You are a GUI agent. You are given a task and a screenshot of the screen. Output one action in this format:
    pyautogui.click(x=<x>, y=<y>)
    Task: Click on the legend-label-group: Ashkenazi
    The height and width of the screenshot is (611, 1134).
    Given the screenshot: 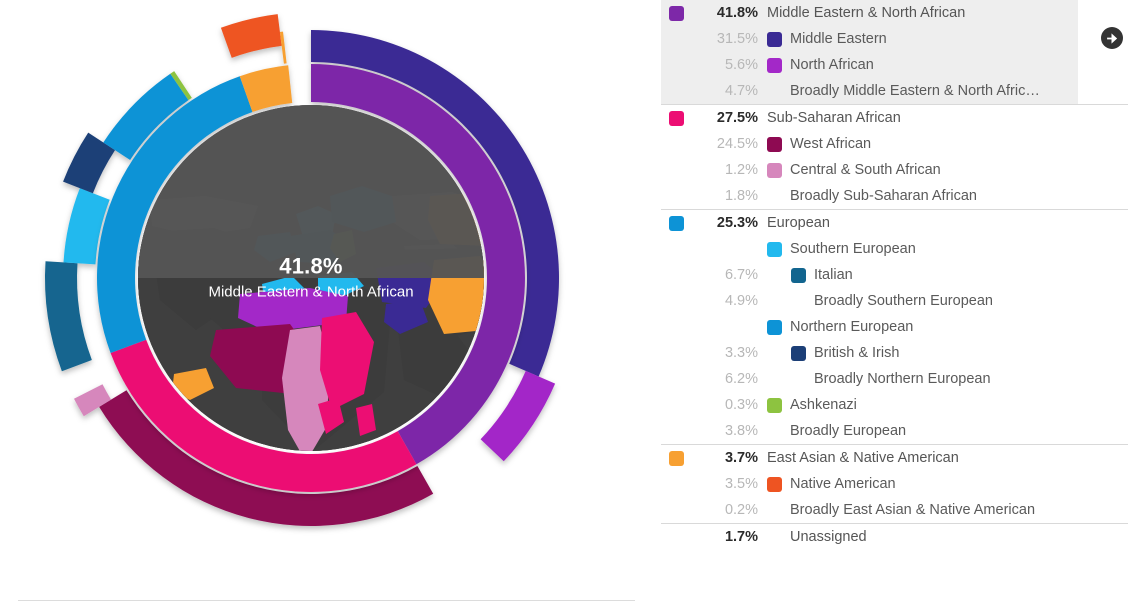 What is the action you would take?
    pyautogui.click(x=812, y=405)
    